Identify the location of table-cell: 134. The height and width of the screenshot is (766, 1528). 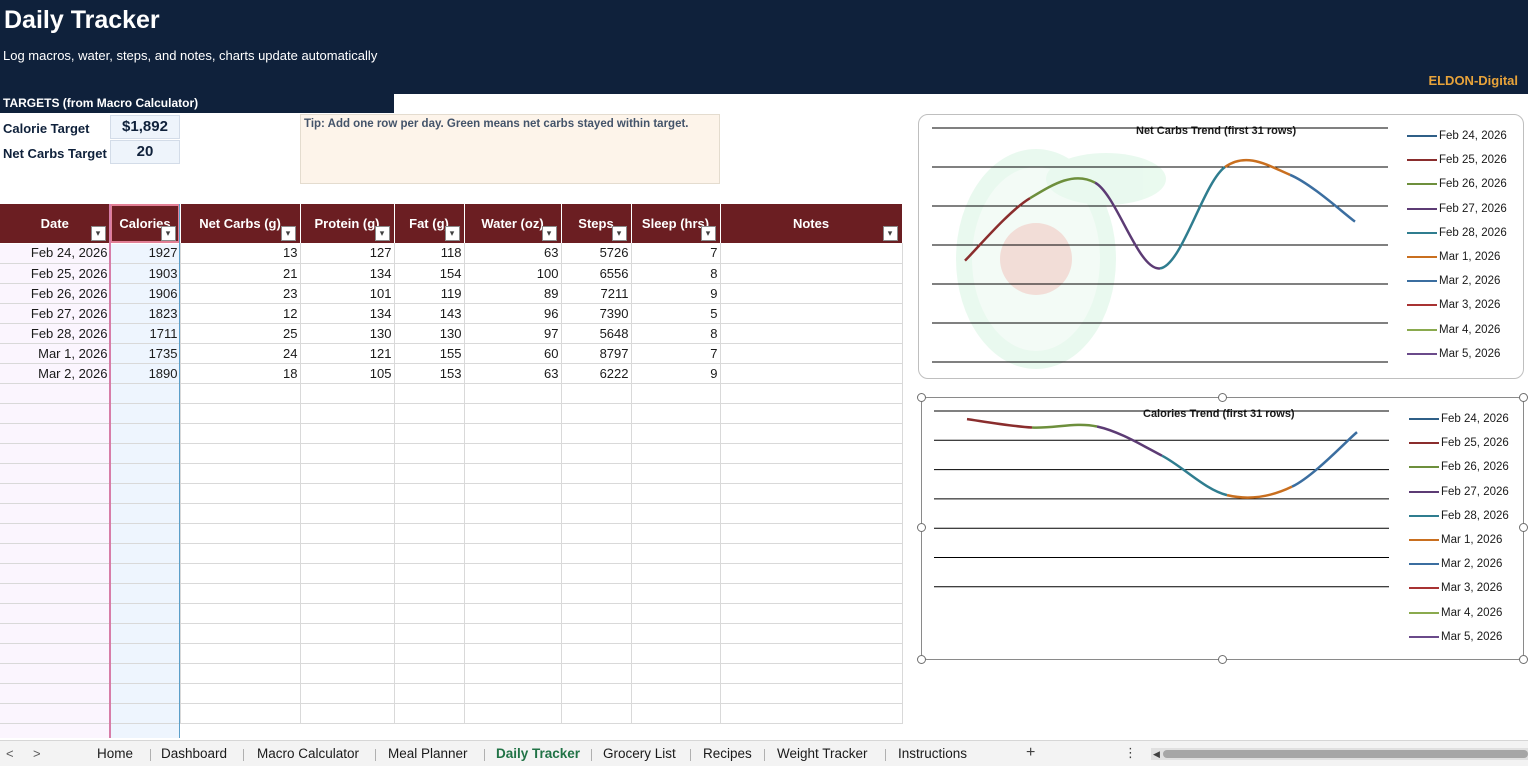
(347, 273).